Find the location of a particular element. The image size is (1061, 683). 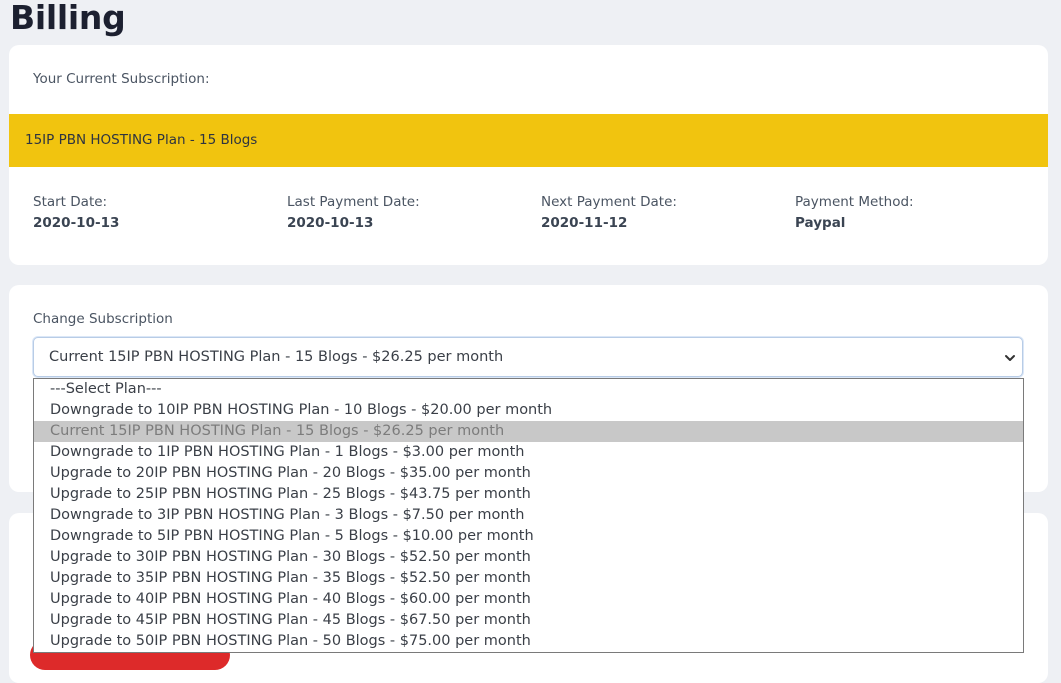

start-date-value: 2020-10-13 is located at coordinates (76, 223).